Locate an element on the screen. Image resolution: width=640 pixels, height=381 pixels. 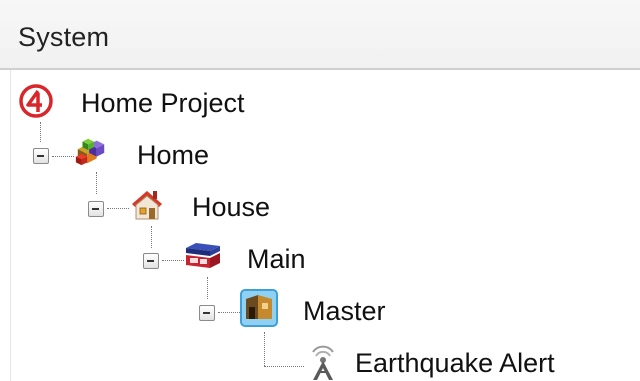
collapse-toggle-home is located at coordinates (41, 156).